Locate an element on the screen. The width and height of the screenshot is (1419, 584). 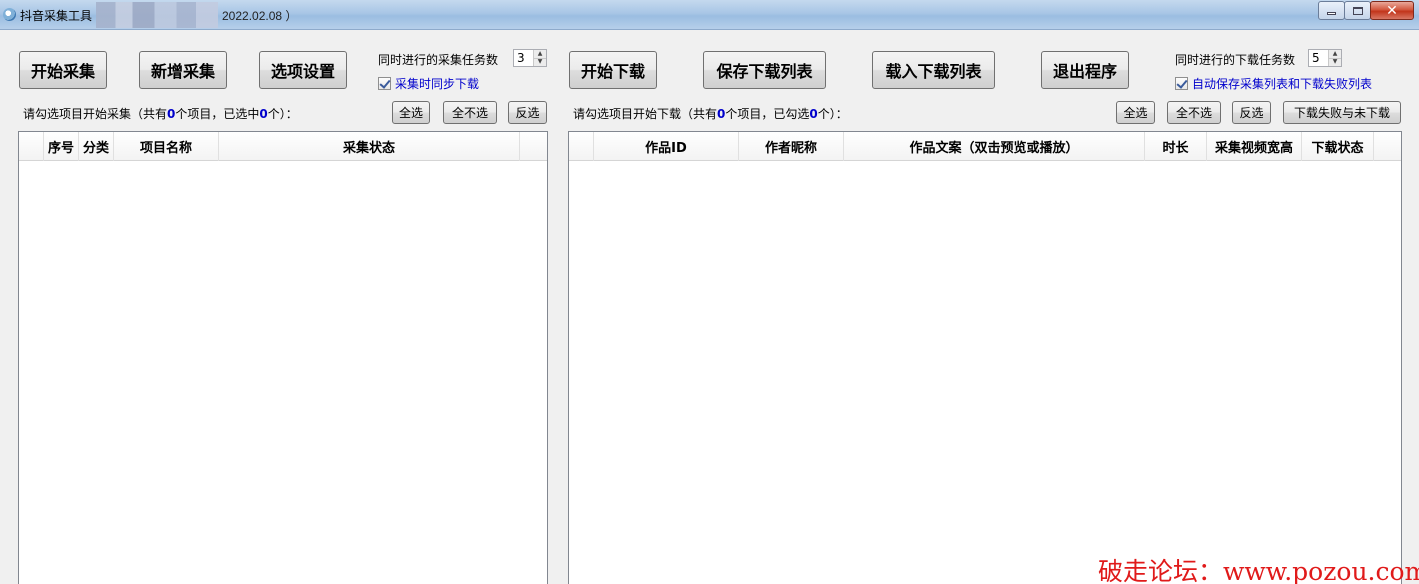
minimize-button is located at coordinates (1331, 10).